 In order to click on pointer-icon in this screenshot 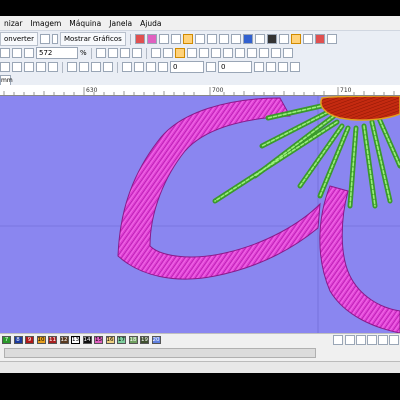, I will do `click(179, 53)`.